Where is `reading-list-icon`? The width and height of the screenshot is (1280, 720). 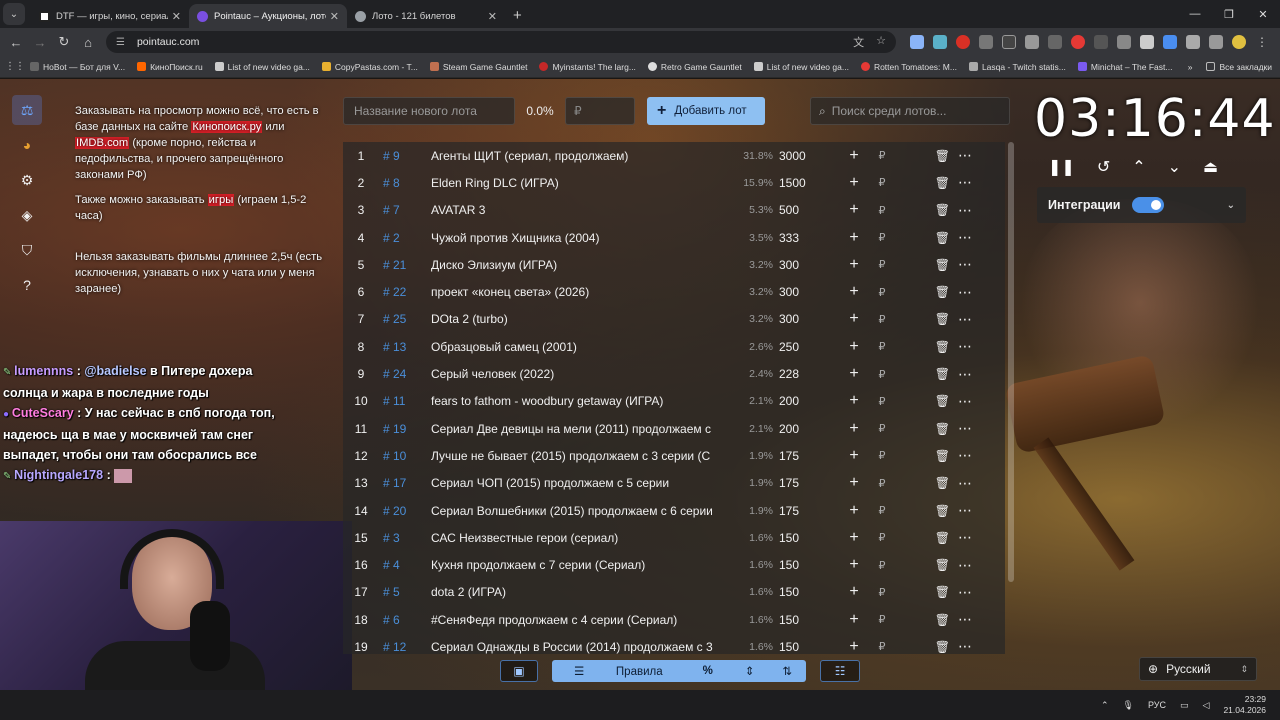
reading-list-icon is located at coordinates (1216, 42).